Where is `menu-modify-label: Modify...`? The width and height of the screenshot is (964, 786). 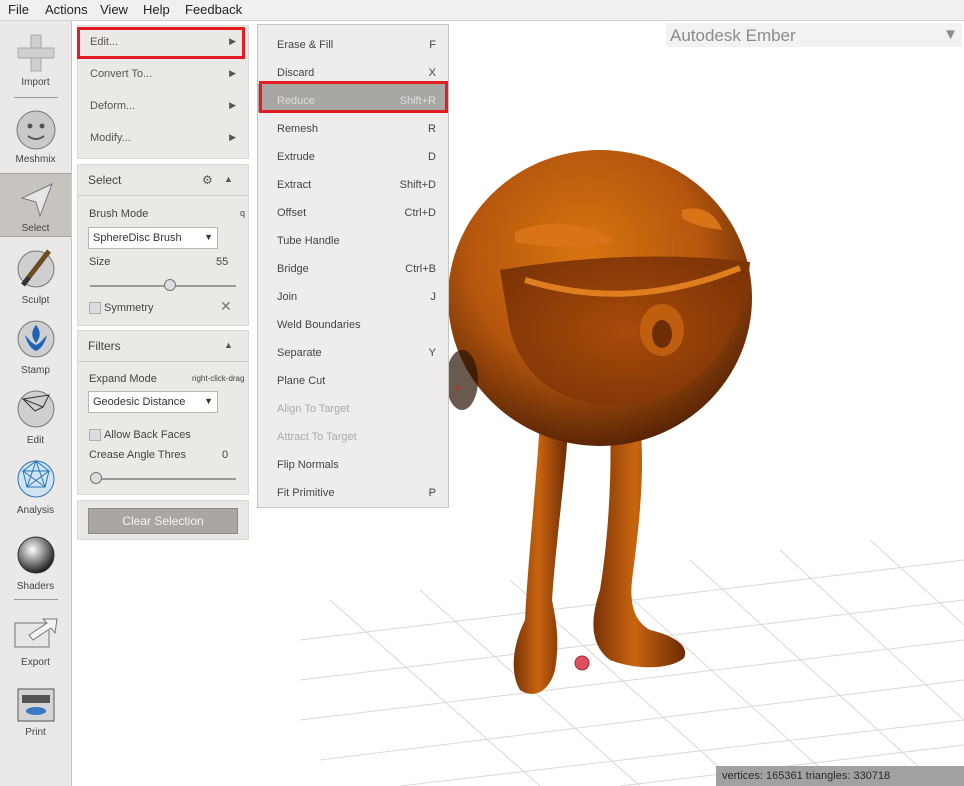 menu-modify-label: Modify... is located at coordinates (110, 138).